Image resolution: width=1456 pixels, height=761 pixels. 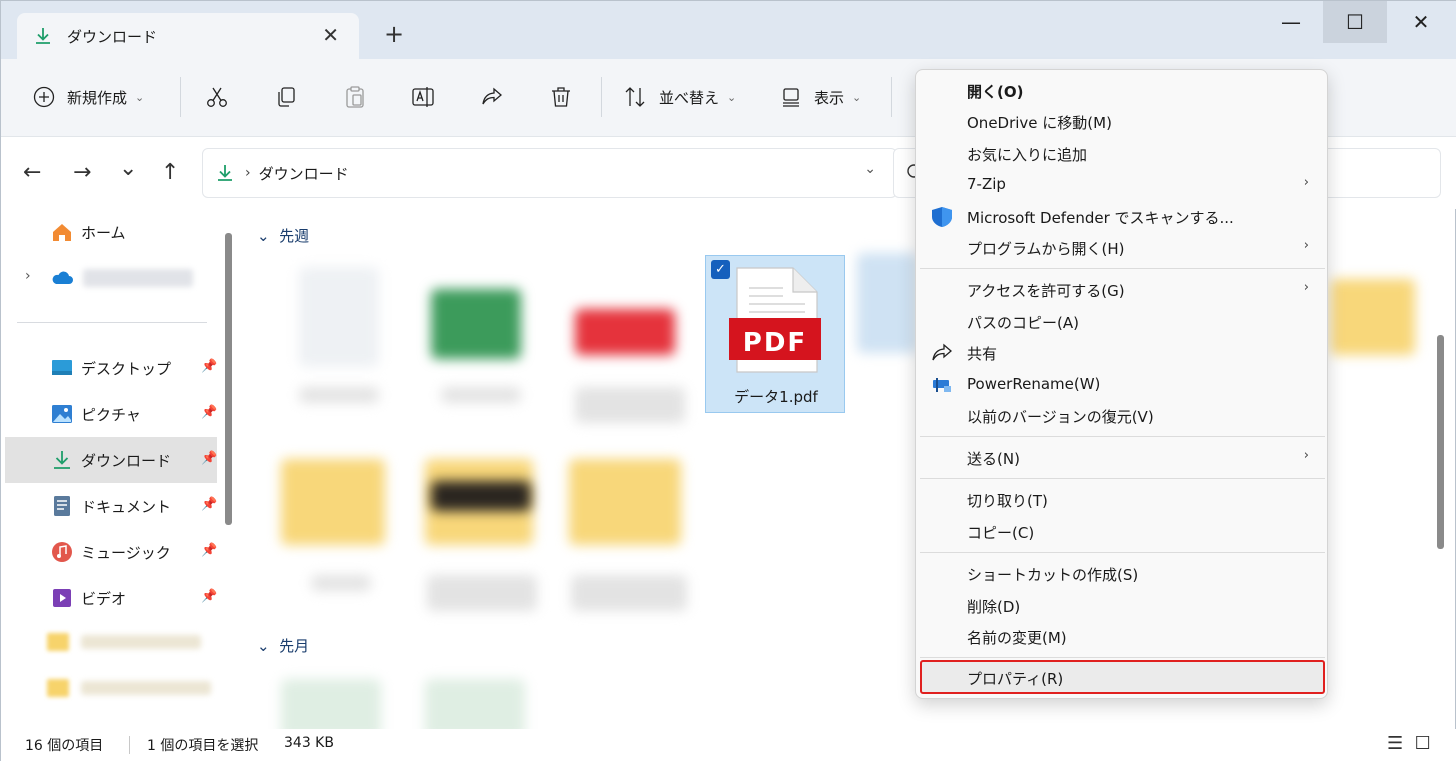 What do you see at coordinates (1355, 22) in the screenshot?
I see `maximize-button: ☐` at bounding box center [1355, 22].